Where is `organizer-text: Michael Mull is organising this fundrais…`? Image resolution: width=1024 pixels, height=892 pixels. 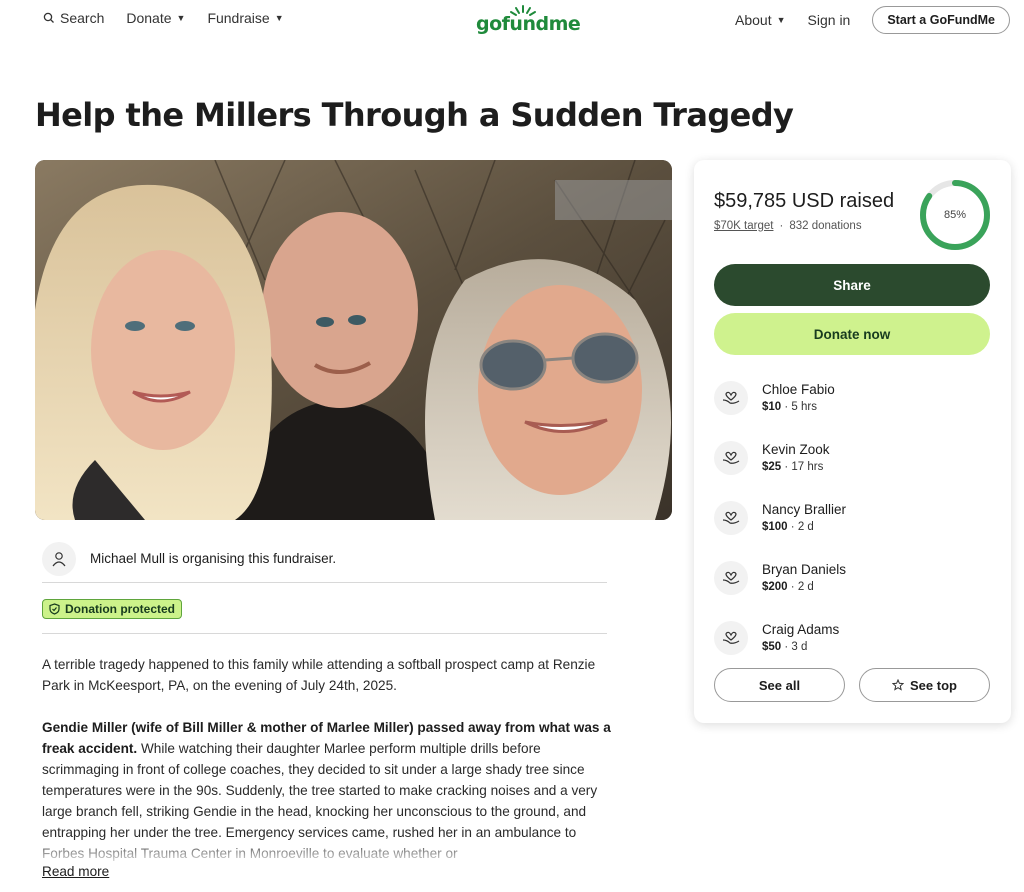
organizer-text: Michael Mull is organising this fundrais… is located at coordinates (213, 558).